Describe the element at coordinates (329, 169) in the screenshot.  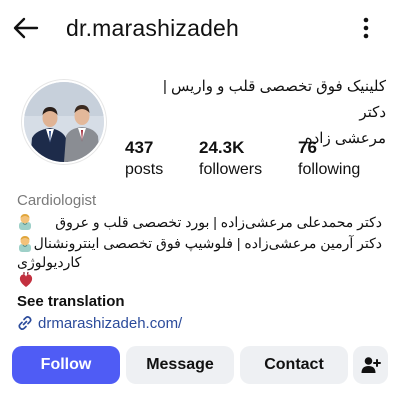
I see `following-label: following` at that location.